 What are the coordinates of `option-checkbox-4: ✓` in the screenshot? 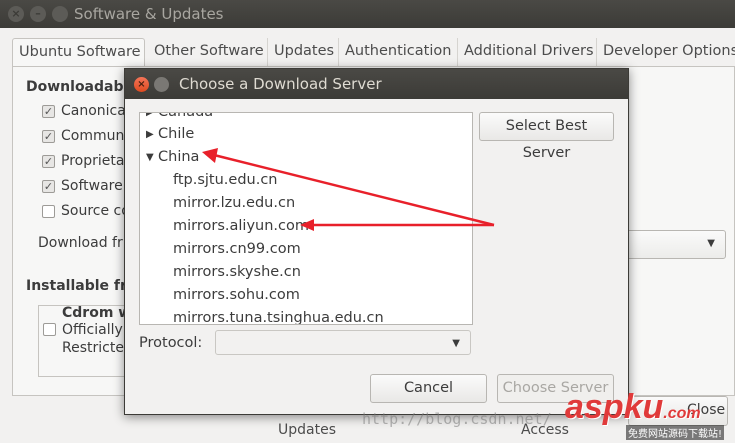 It's located at (48, 186).